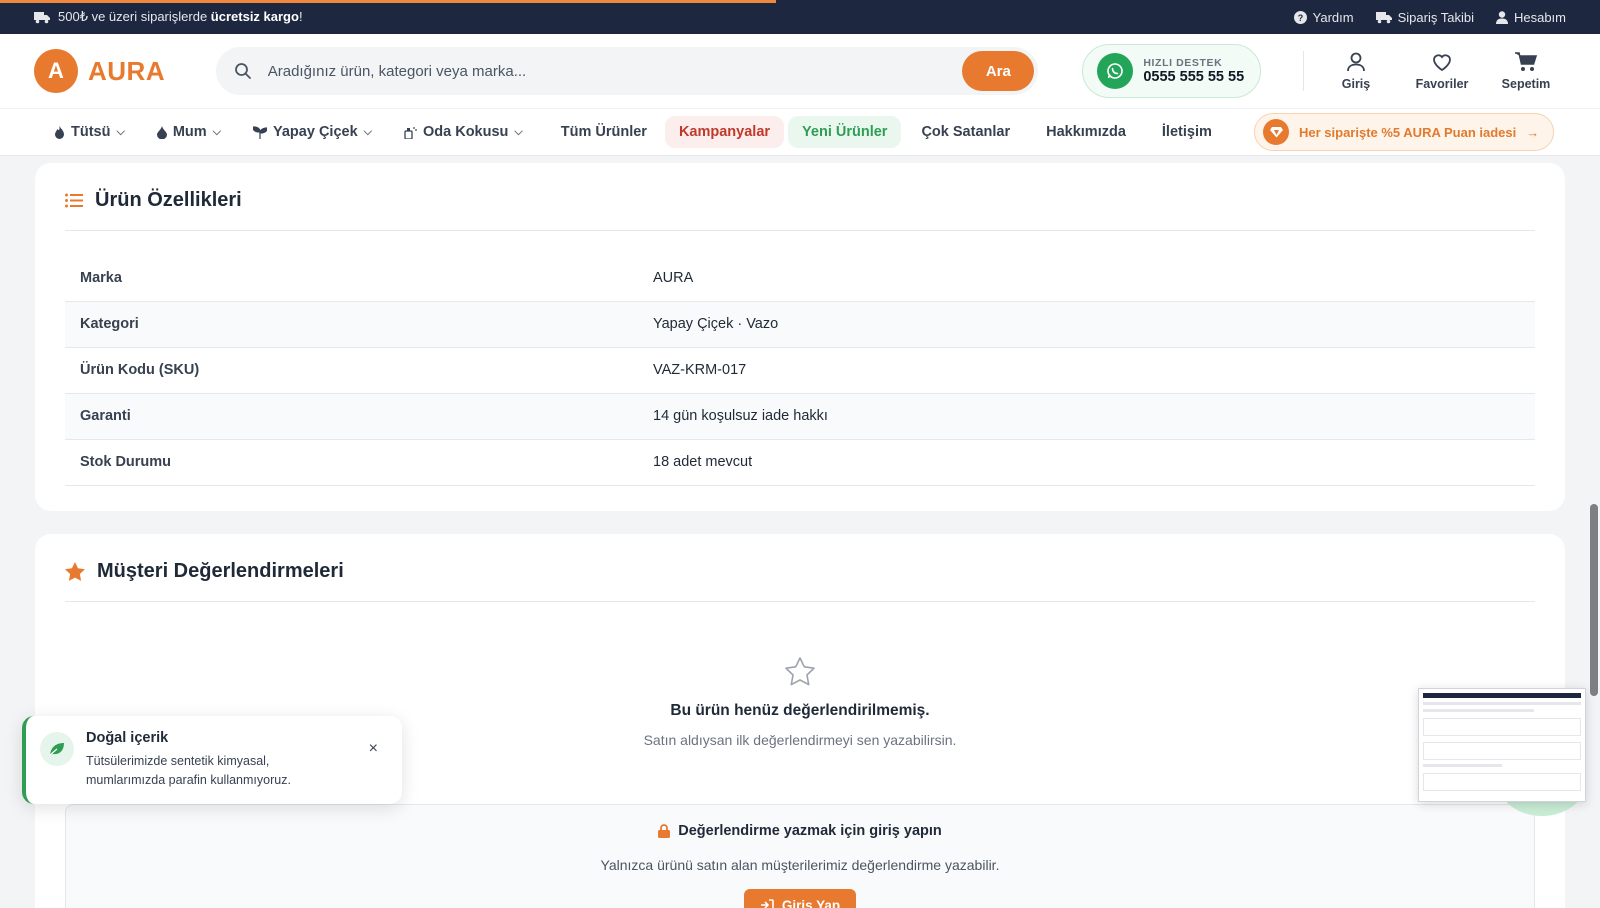 Image resolution: width=1600 pixels, height=908 pixels. Describe the element at coordinates (1356, 84) in the screenshot. I see `login-action-label: Giriş` at that location.